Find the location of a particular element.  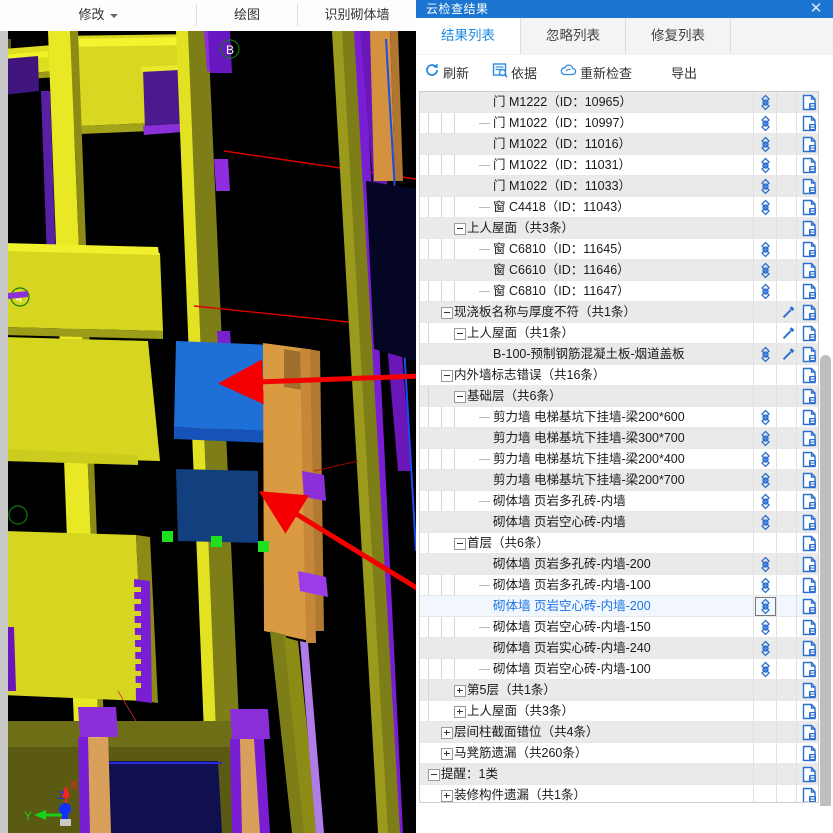

tree-row: 砌体墙 页岩空心砖-内墙-150 is located at coordinates (619, 627).